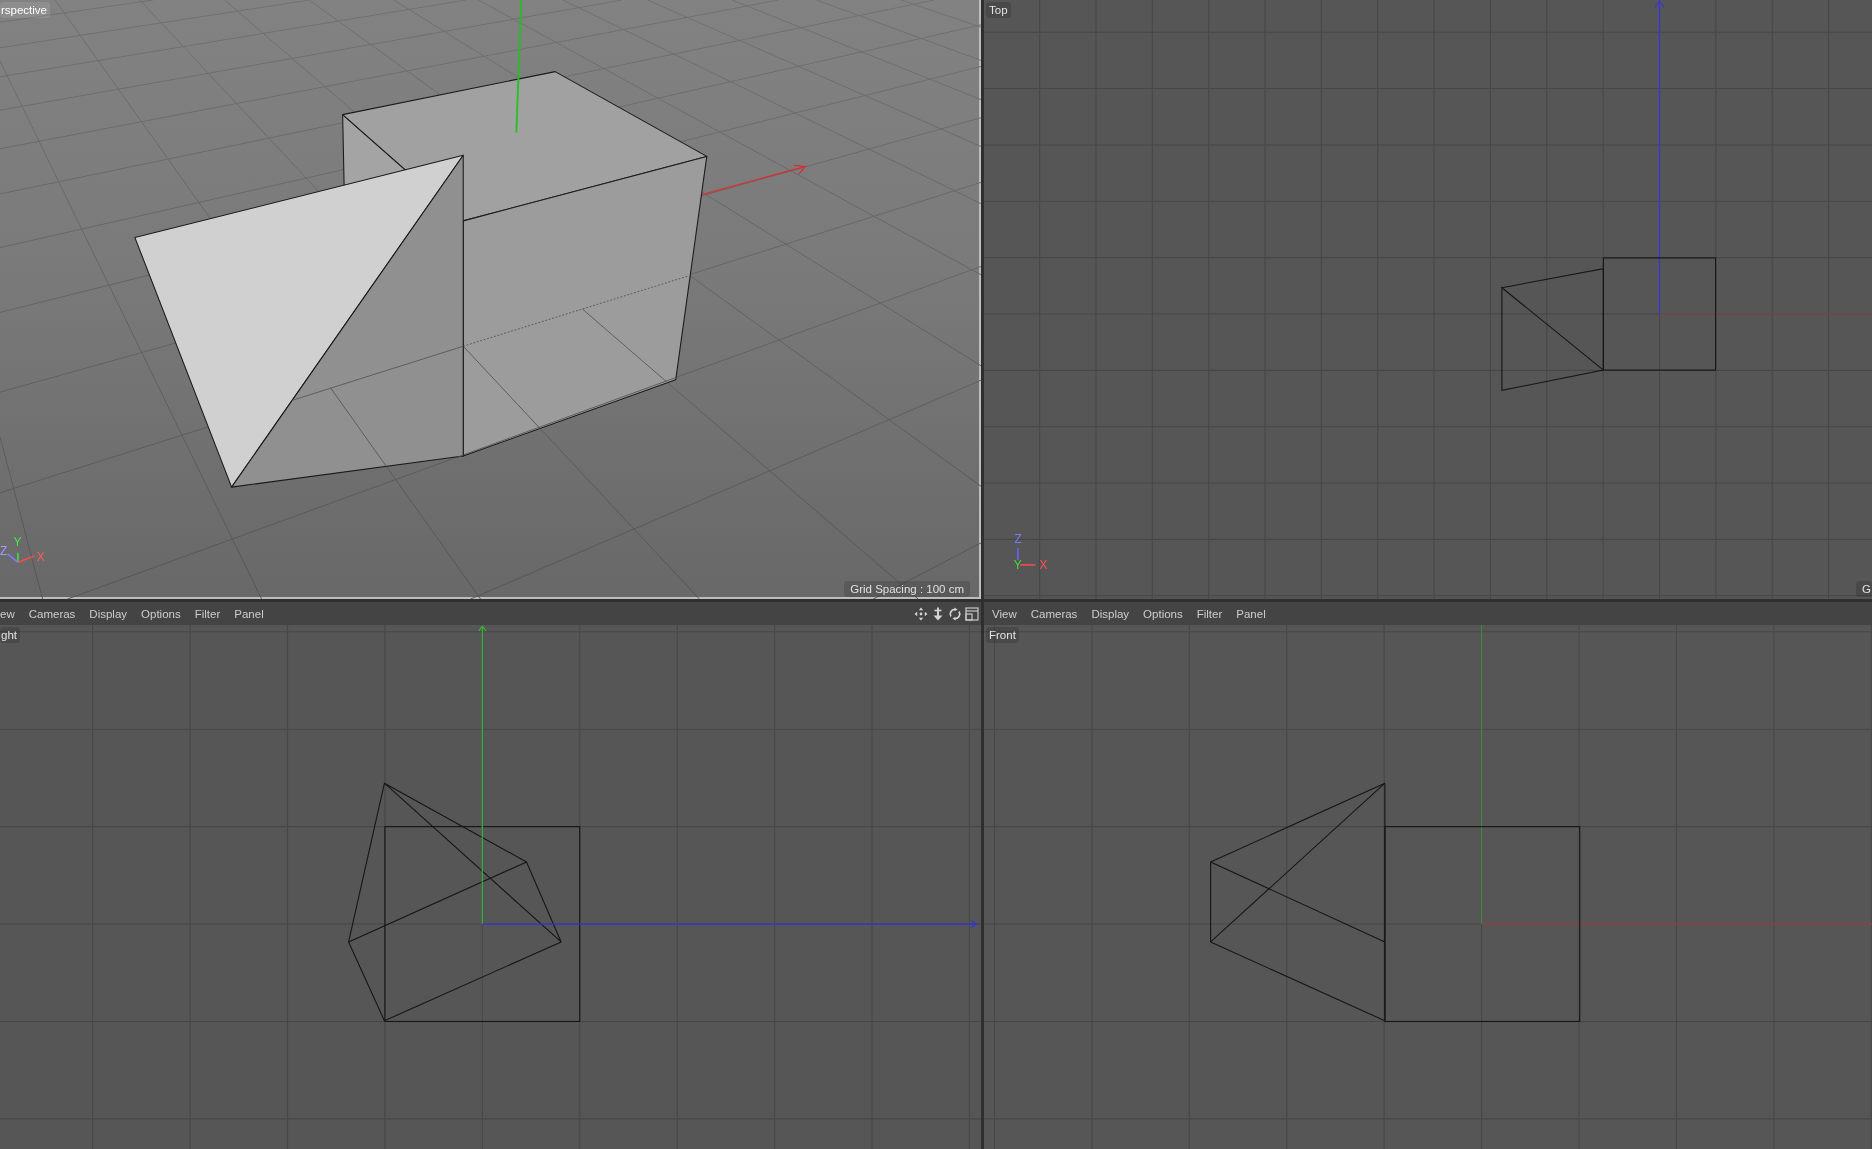 The image size is (1872, 1149). I want to click on grid-spacing-label: G, so click(1864, 589).